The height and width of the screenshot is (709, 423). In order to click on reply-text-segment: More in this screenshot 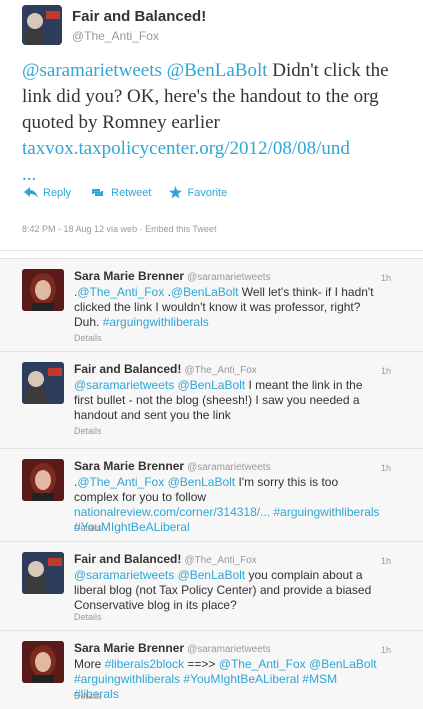, I will do `click(89, 664)`.